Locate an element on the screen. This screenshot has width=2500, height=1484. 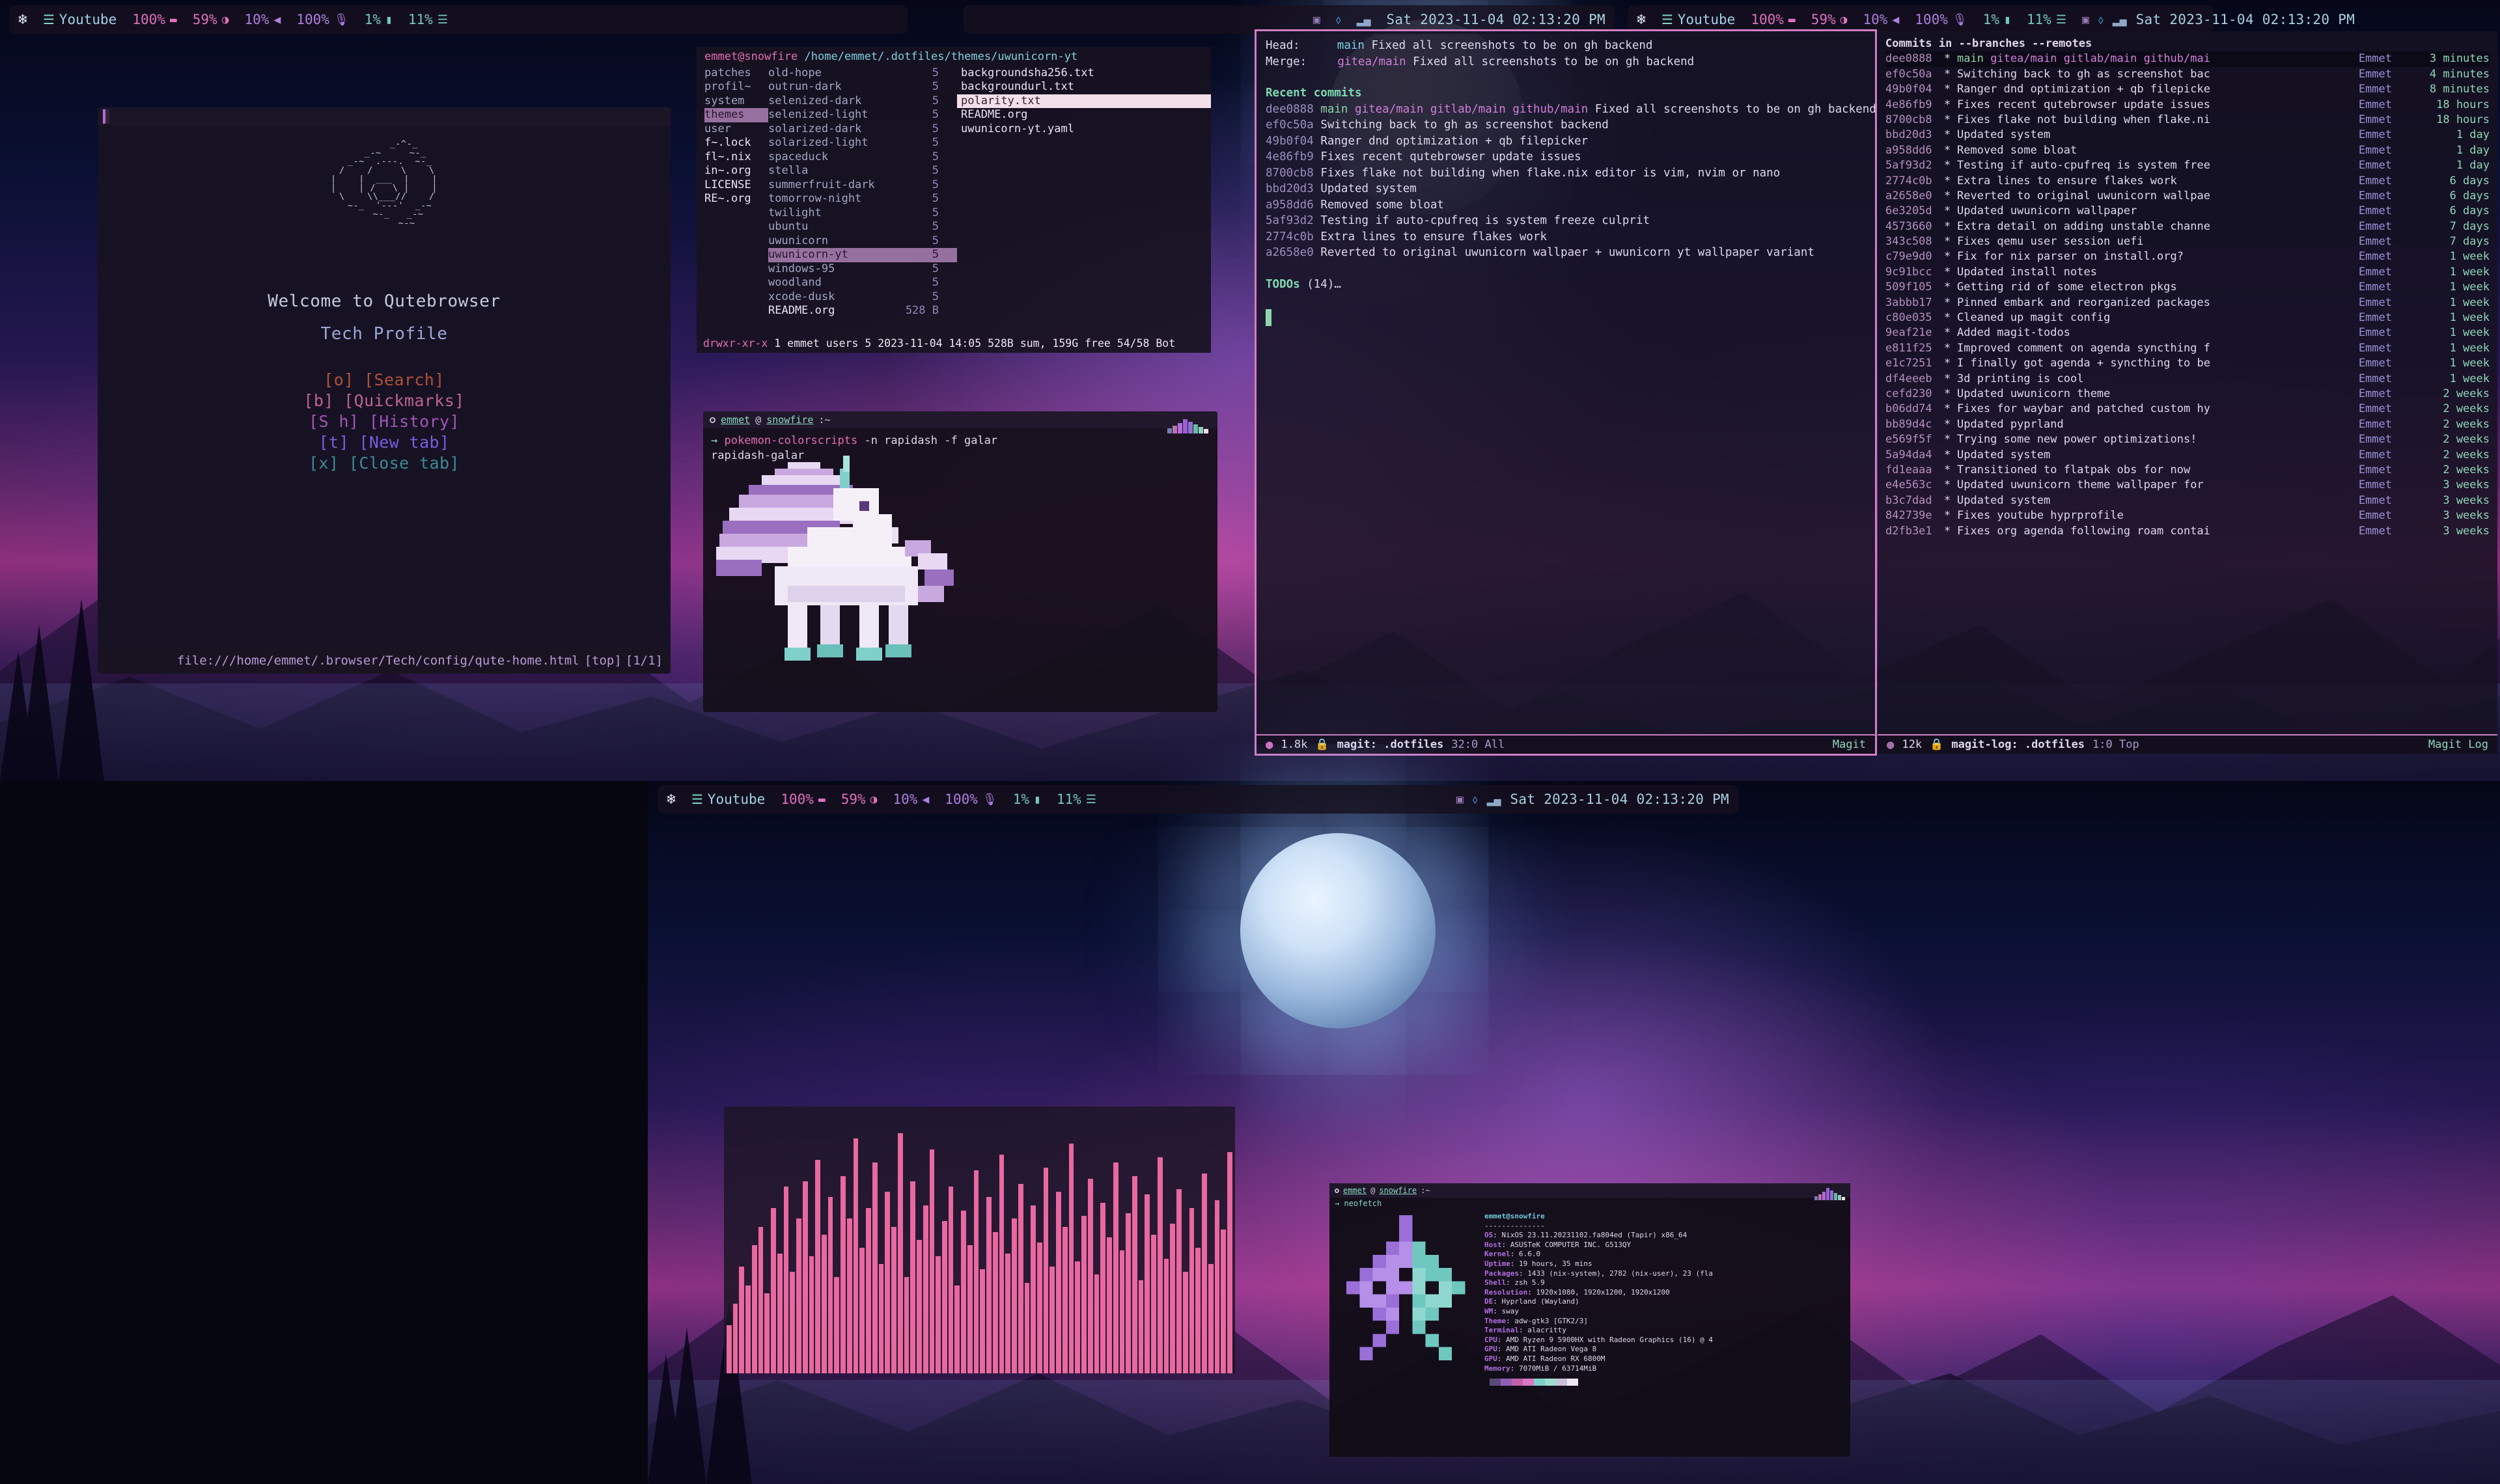
nix-menu-button-2: ❄ is located at coordinates (1641, 19).